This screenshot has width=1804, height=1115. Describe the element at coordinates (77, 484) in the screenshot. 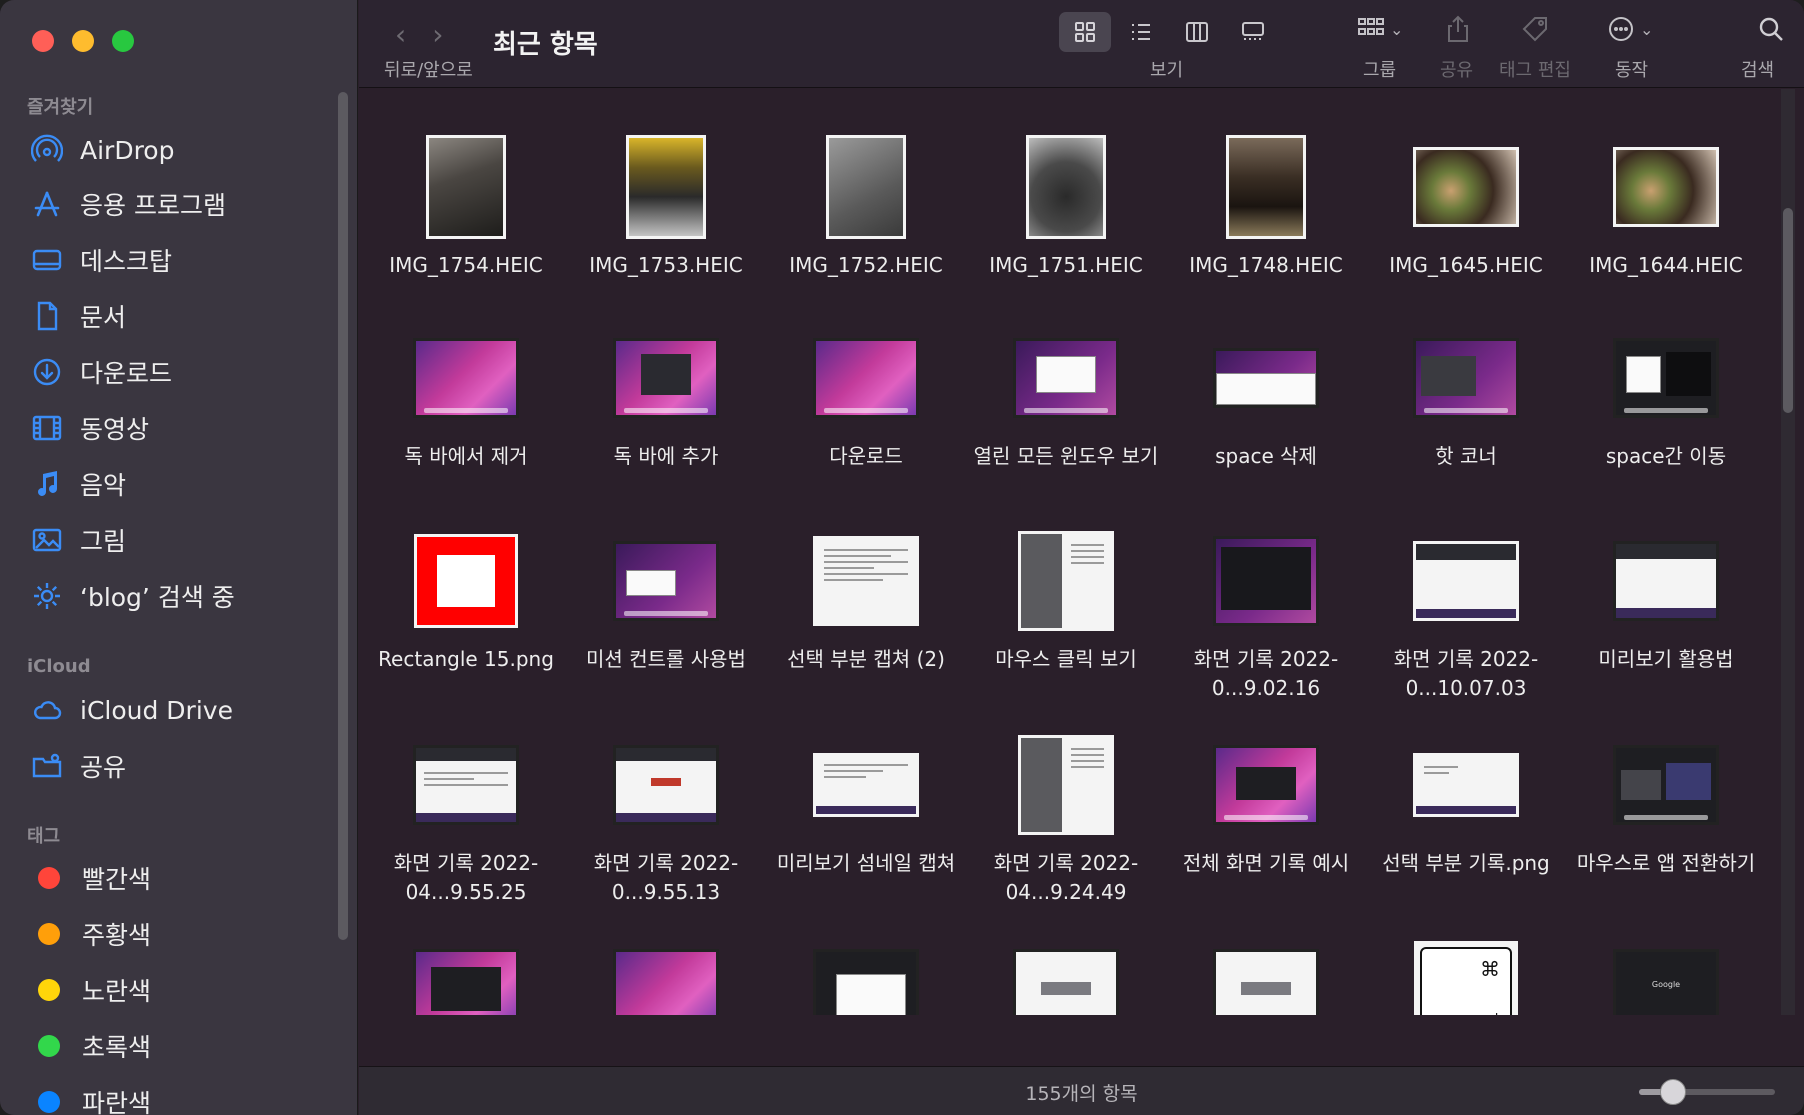

I see `sidebar-item-music: 음악` at that location.